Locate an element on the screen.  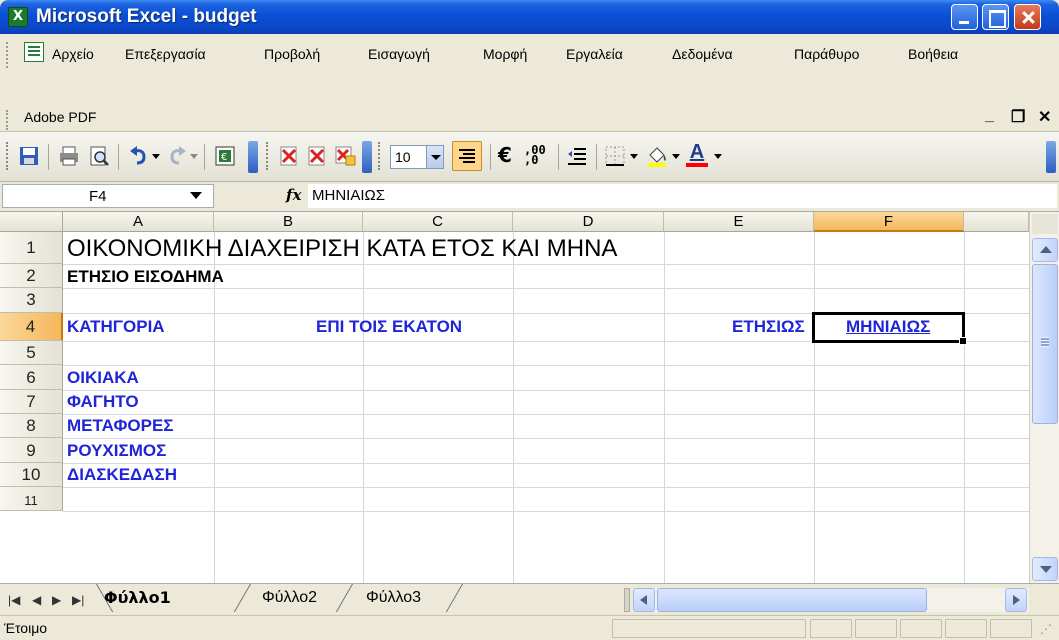
workbook-icon is located at coordinates (34, 52).